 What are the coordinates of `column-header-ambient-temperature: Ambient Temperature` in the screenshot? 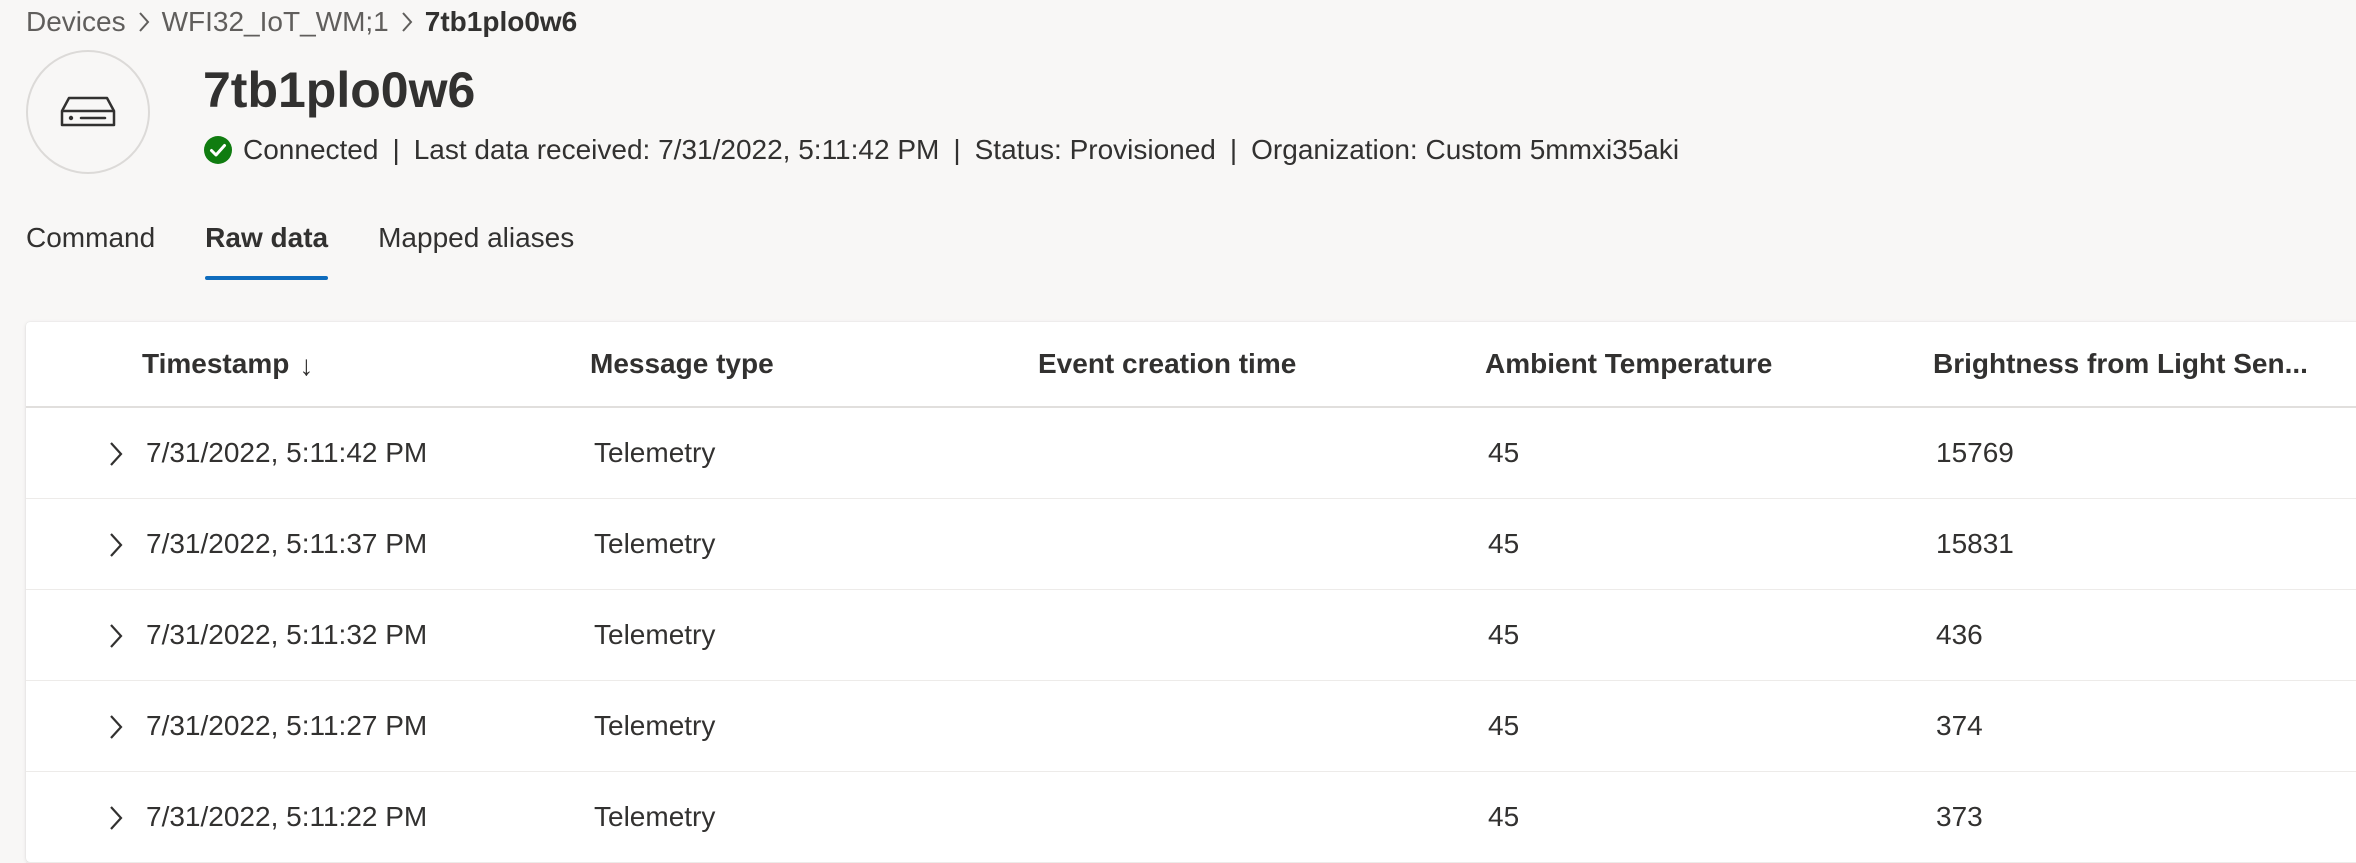 It's located at (1628, 364).